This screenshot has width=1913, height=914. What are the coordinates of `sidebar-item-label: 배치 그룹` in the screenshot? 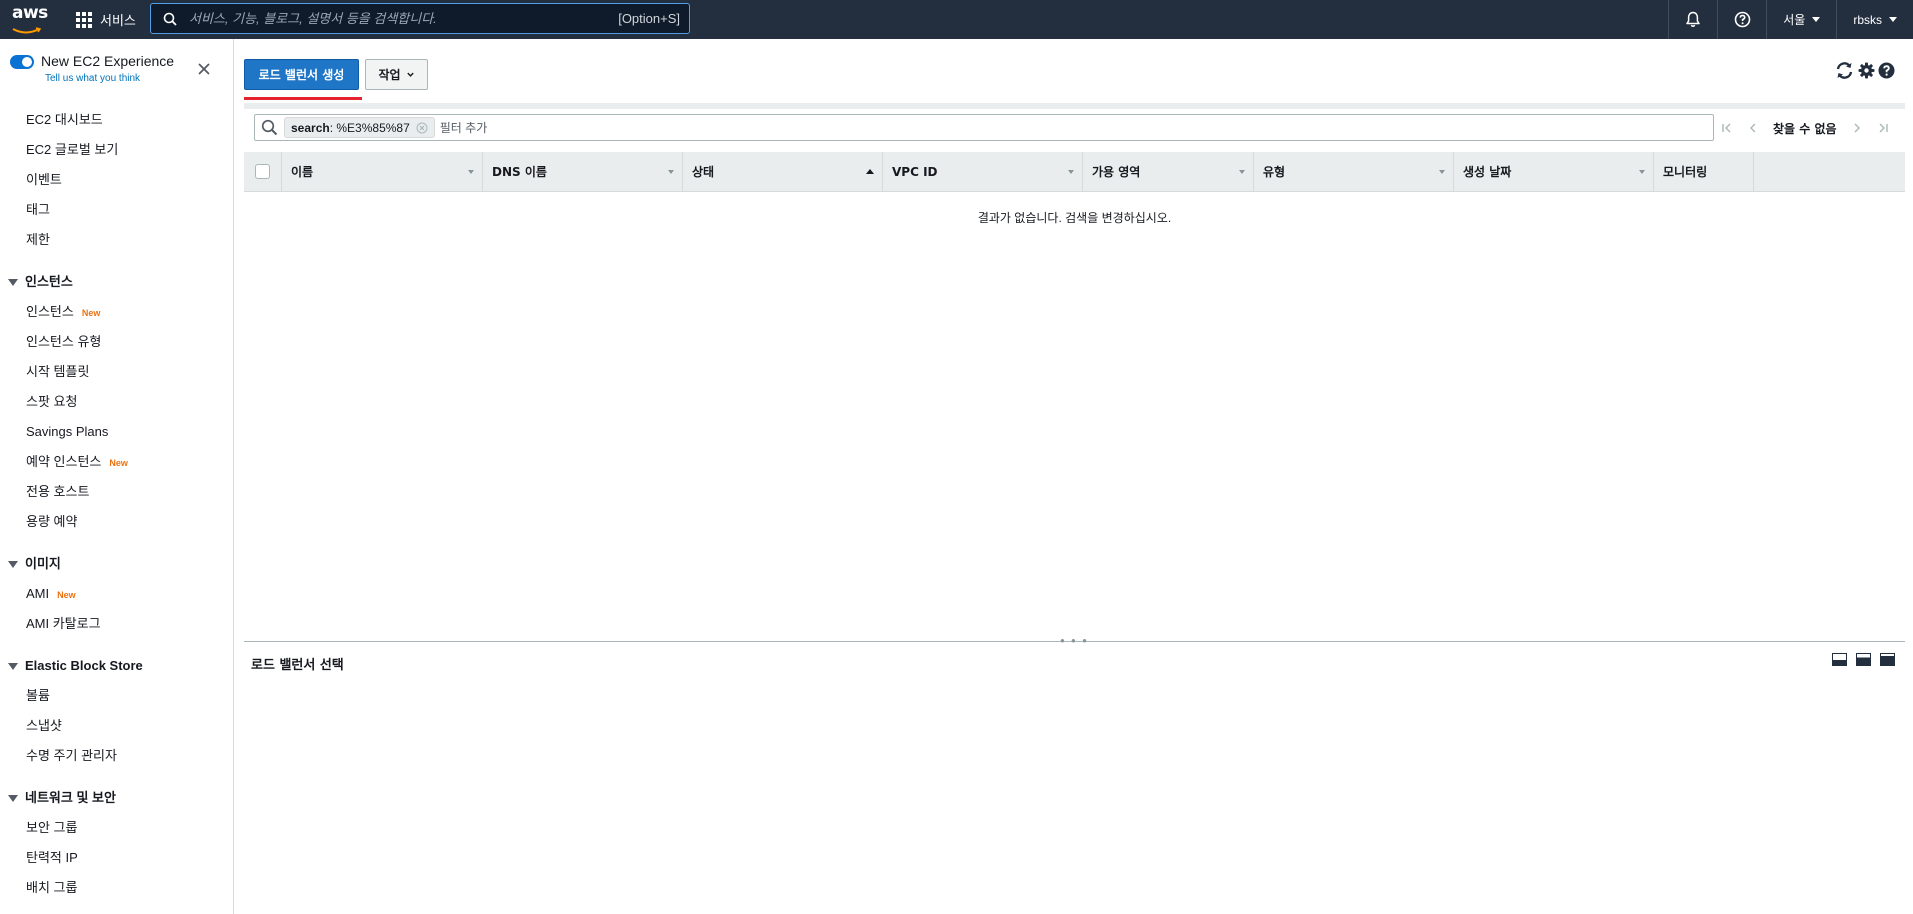 It's located at (52, 887).